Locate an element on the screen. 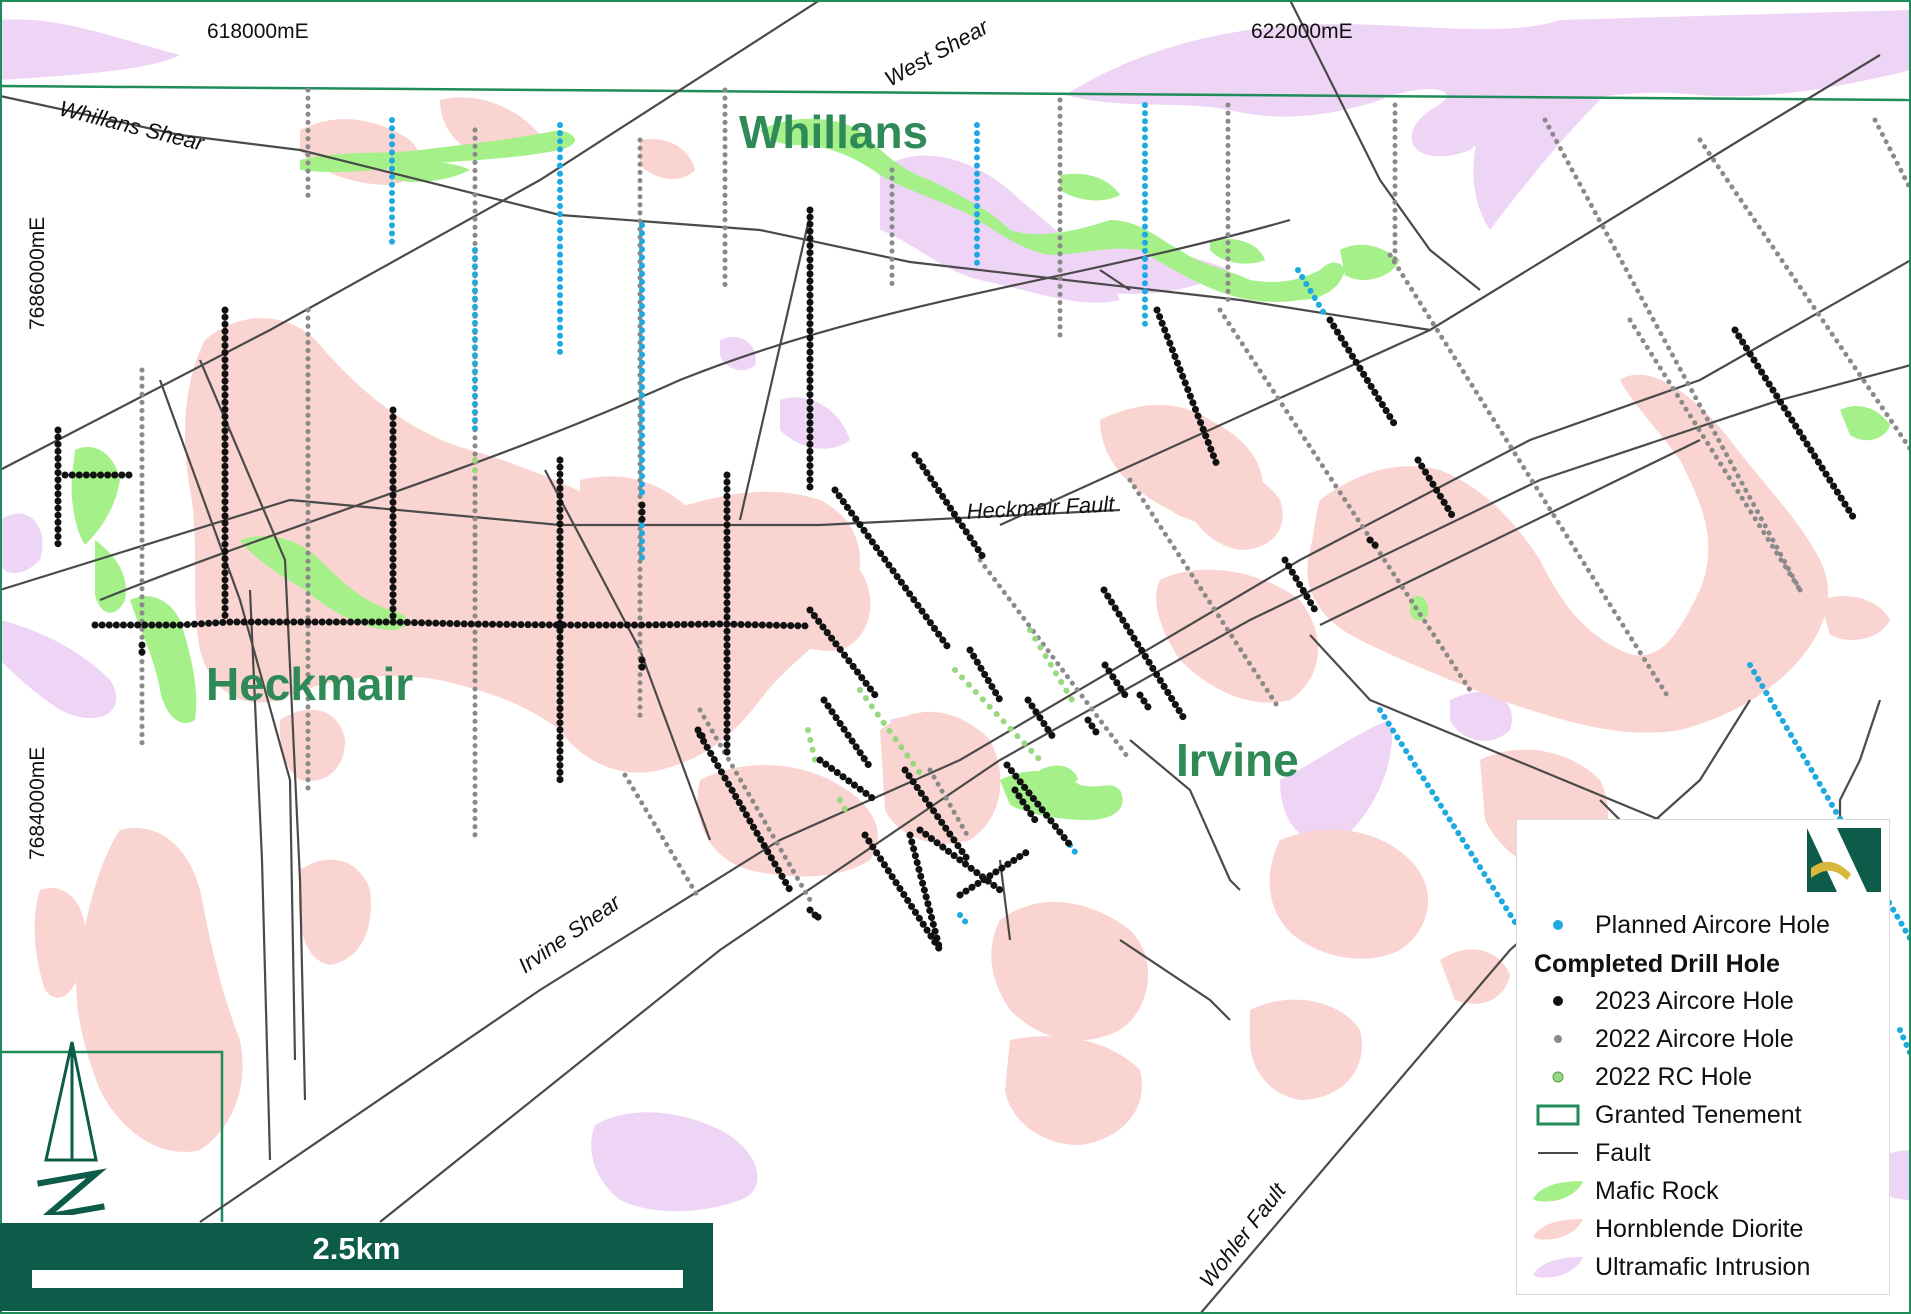  legend-item-tenement: Granted Tenement is located at coordinates (1666, 1115).